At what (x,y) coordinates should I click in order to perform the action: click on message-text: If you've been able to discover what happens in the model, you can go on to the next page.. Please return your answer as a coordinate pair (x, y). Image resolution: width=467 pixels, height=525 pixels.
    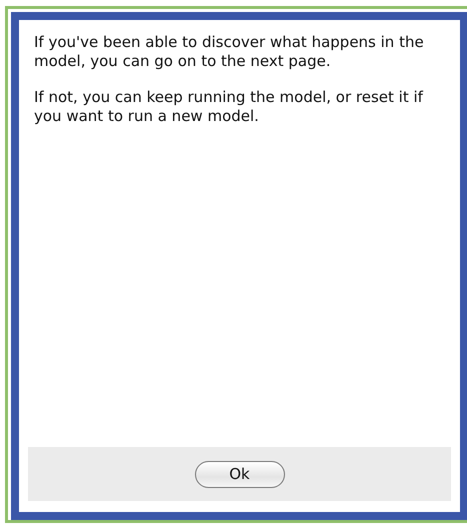
    Looking at the image, I should click on (229, 52).